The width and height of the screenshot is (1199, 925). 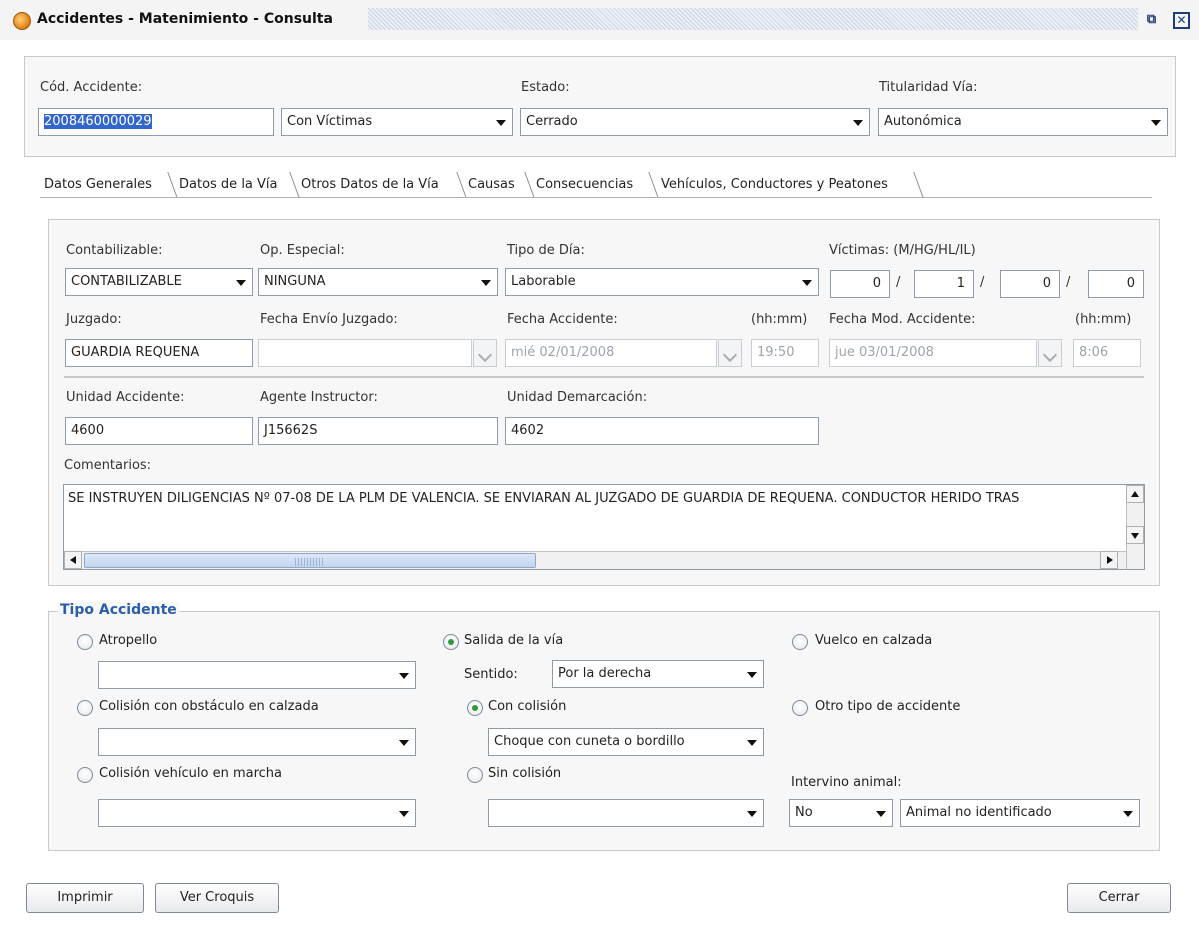 What do you see at coordinates (658, 674) in the screenshot?
I see `sentido-select: Por la derecha` at bounding box center [658, 674].